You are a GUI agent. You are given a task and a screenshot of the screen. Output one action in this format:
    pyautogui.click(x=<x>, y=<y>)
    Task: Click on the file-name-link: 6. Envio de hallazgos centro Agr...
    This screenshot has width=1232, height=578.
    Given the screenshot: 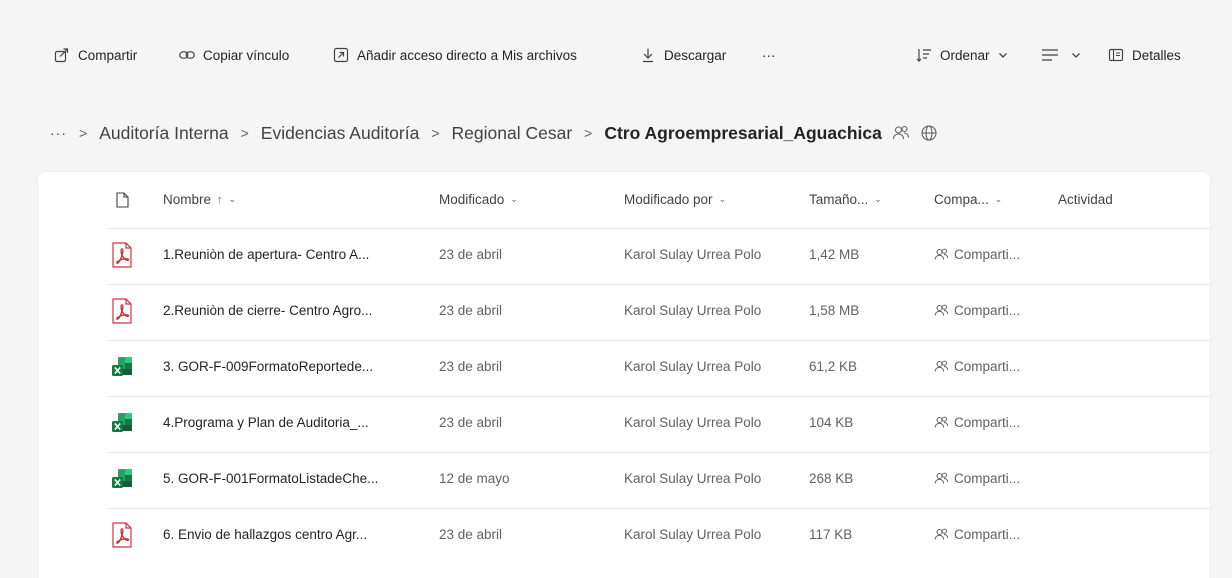 What is the action you would take?
    pyautogui.click(x=265, y=534)
    